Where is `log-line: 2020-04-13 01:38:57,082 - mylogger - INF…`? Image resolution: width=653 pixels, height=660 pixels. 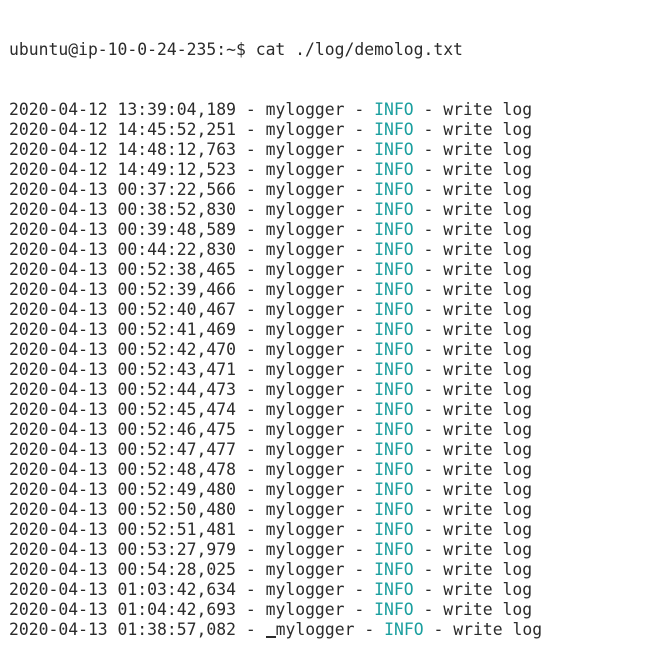 log-line: 2020-04-13 01:38:57,082 - mylogger - INF… is located at coordinates (276, 629).